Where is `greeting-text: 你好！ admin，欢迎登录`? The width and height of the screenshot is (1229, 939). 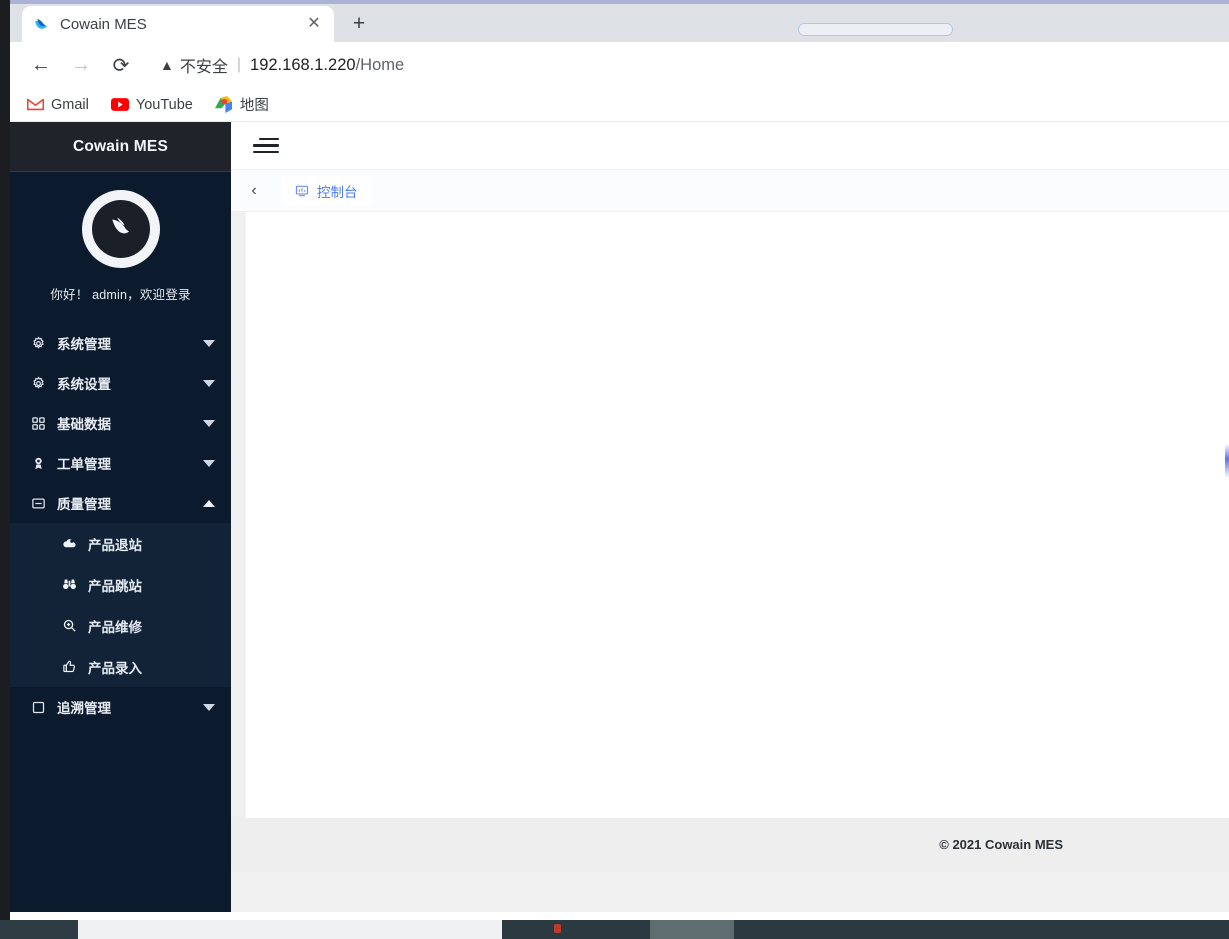 greeting-text: 你好！ admin，欢迎登录 is located at coordinates (120, 295).